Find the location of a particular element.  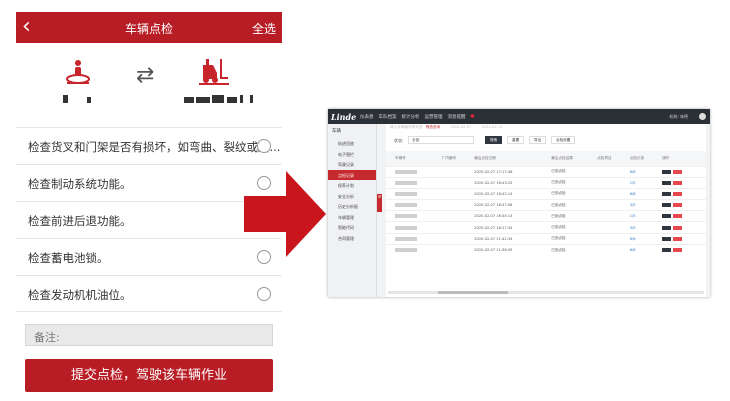

status-select: 全部 is located at coordinates (441, 140).